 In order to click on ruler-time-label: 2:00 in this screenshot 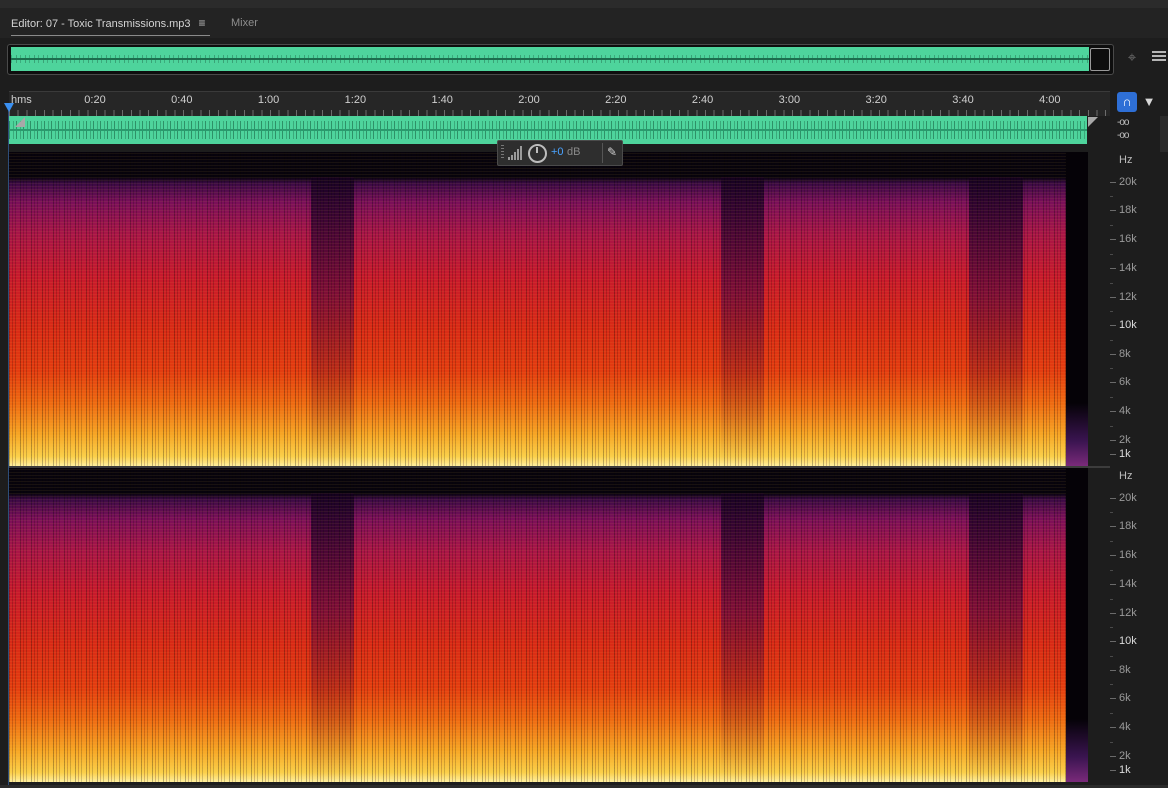, I will do `click(529, 100)`.